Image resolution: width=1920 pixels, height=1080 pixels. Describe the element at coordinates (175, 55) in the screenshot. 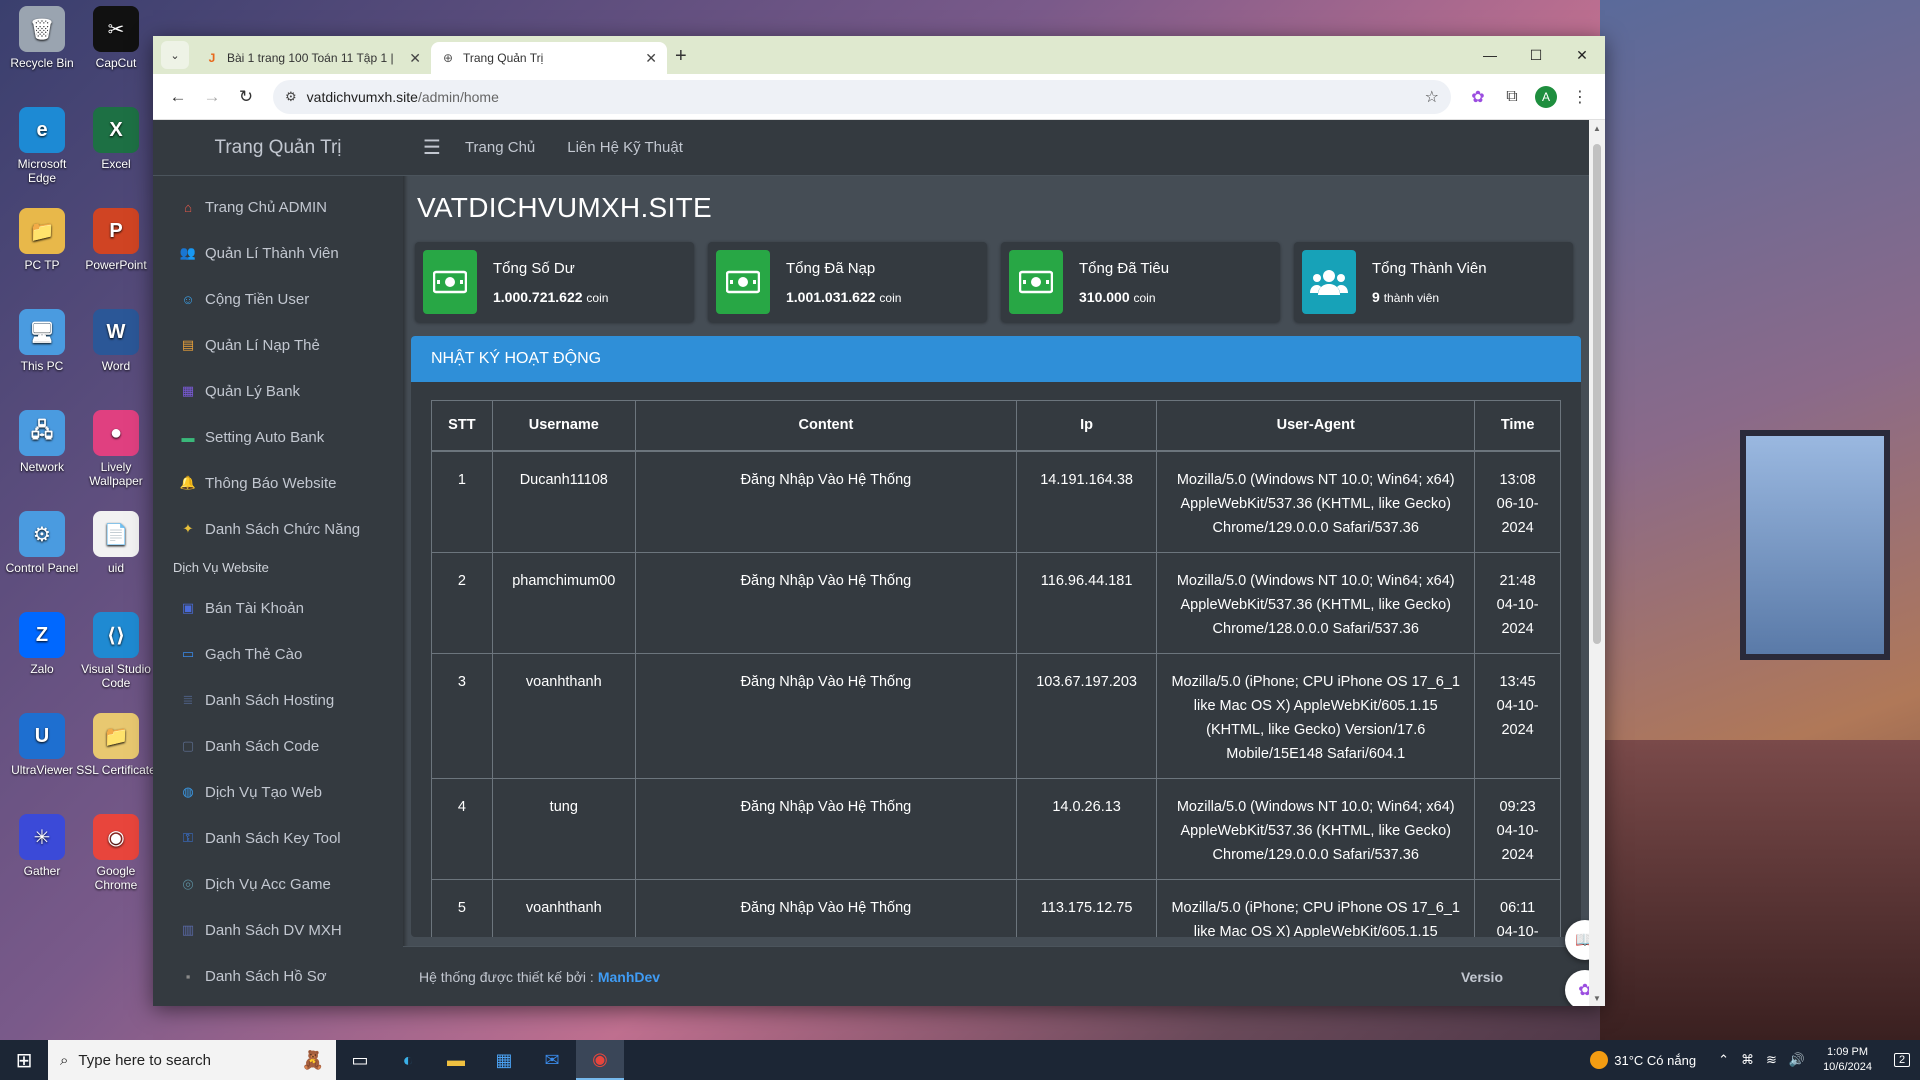

I see `tab-search-dropdown: ⌄` at that location.